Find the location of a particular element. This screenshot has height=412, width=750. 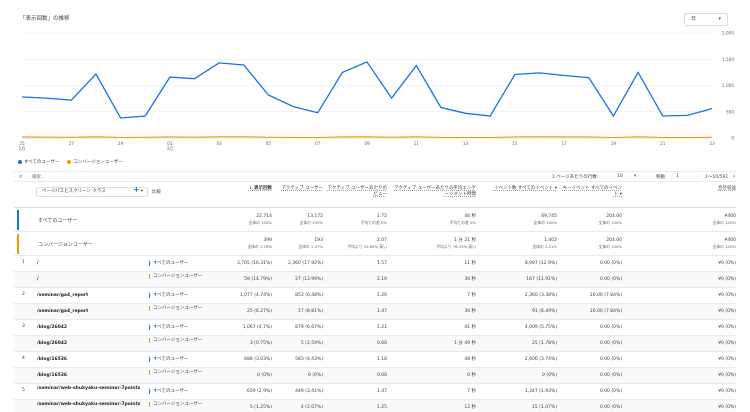

chart-title: 「表示回数」の推移 is located at coordinates (45, 19).